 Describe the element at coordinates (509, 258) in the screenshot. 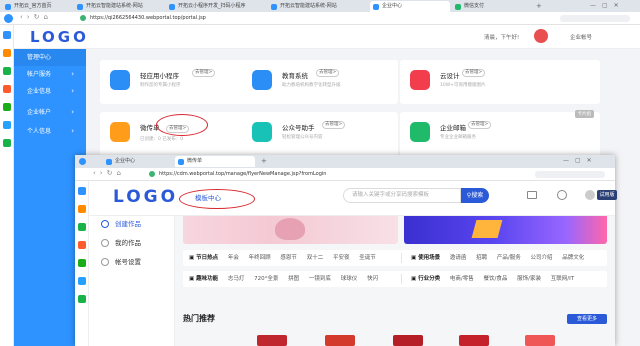

I see `tag-link: 产品/服务` at that location.